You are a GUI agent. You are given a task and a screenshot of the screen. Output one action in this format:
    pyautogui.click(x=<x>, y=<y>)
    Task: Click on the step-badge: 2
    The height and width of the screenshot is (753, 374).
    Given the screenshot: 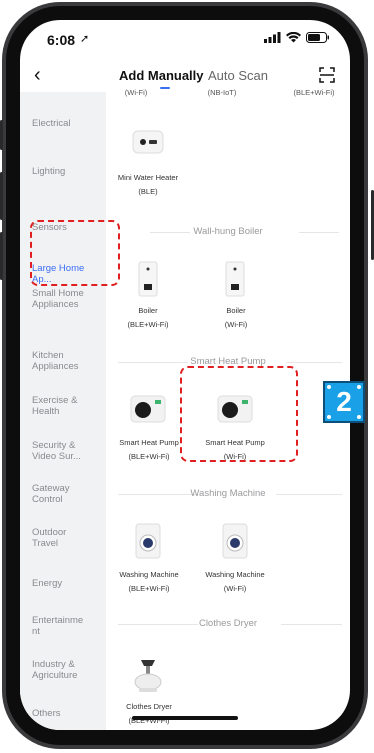 What is the action you would take?
    pyautogui.click(x=344, y=402)
    